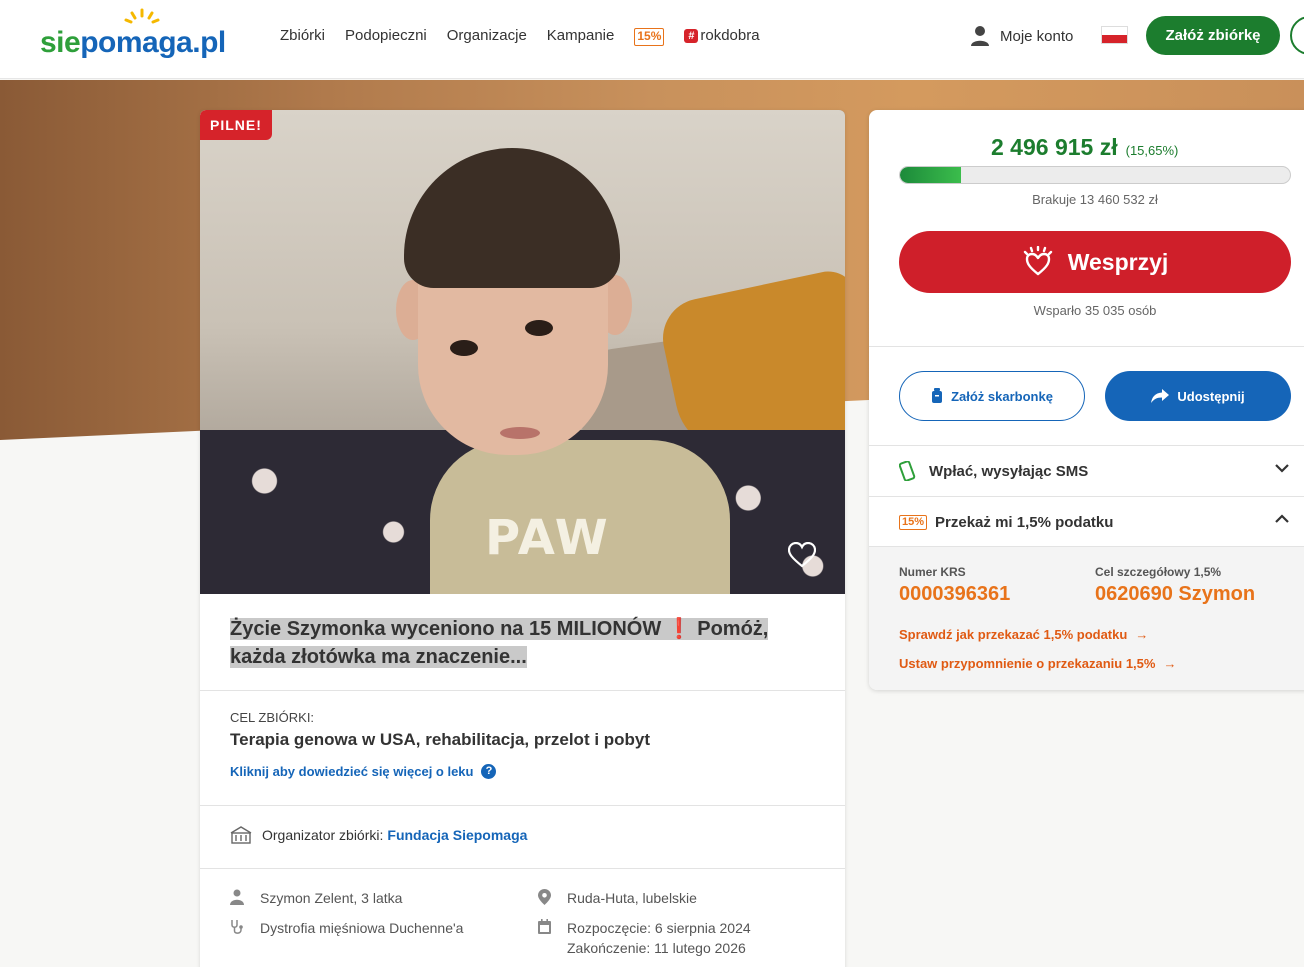 The width and height of the screenshot is (1304, 967). Describe the element at coordinates (1002, 396) in the screenshot. I see `moneybox-label: Załóż skarbonkę` at that location.